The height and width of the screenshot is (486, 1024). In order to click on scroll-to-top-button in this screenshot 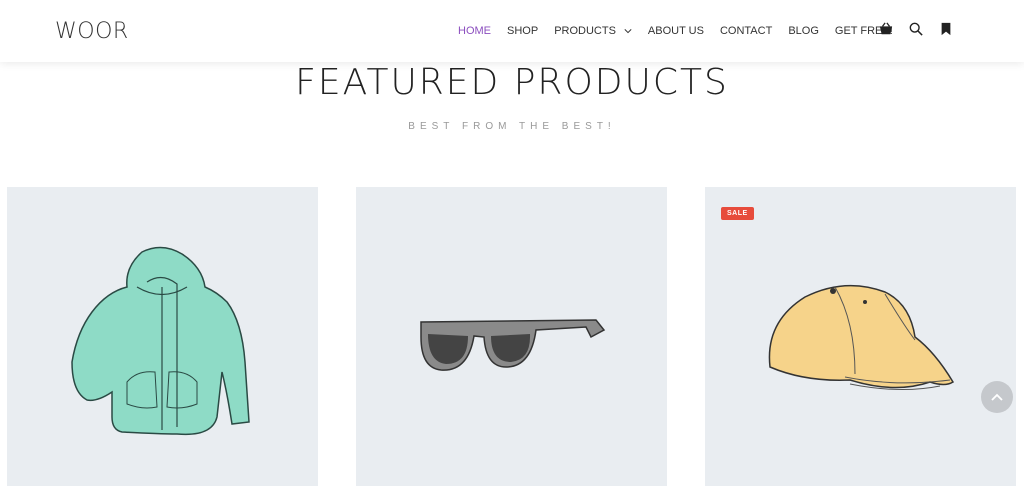, I will do `click(997, 397)`.